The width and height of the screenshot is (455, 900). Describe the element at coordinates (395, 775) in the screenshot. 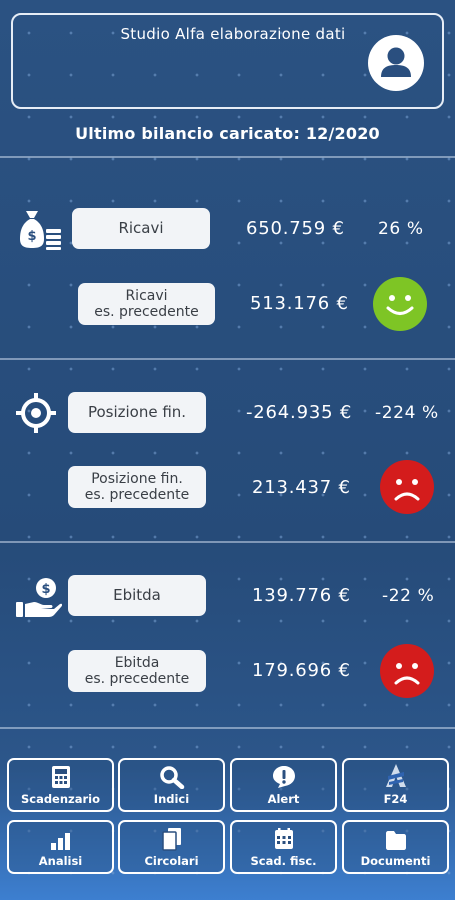

I see `f24-logo-icon` at that location.